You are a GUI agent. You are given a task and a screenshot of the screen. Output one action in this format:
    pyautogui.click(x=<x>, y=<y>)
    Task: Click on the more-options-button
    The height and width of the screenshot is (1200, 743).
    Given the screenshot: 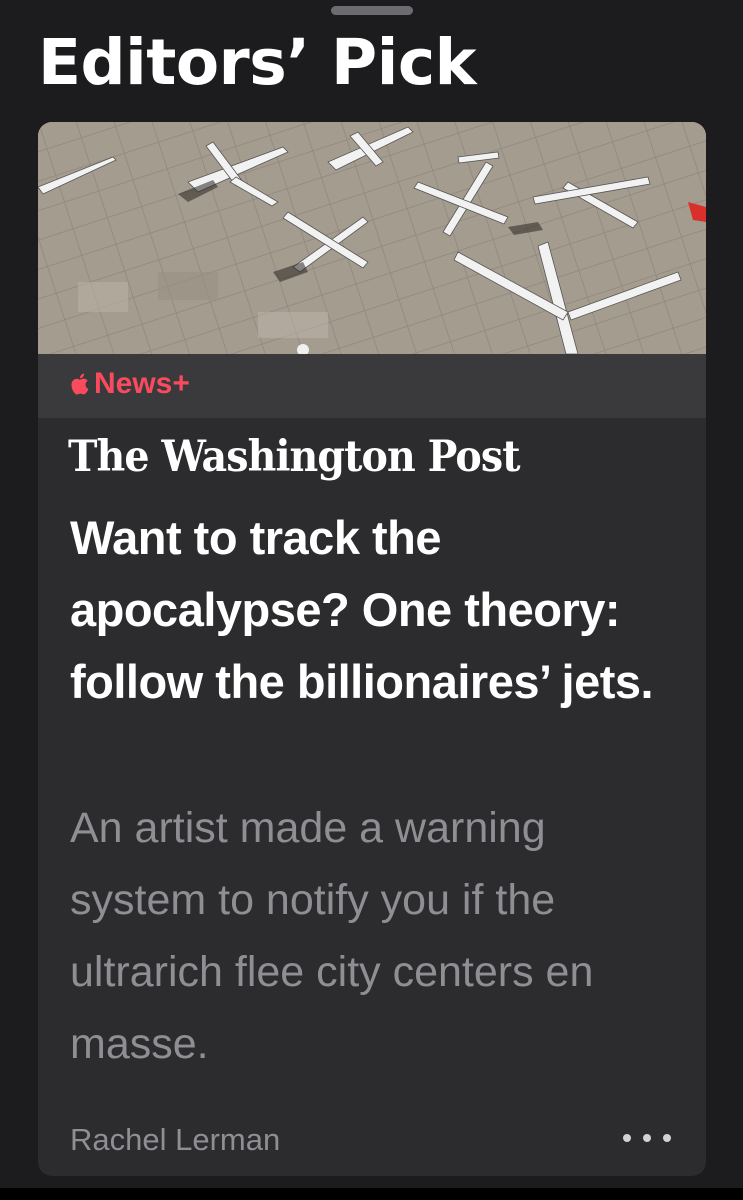 What is the action you would take?
    pyautogui.click(x=647, y=1138)
    